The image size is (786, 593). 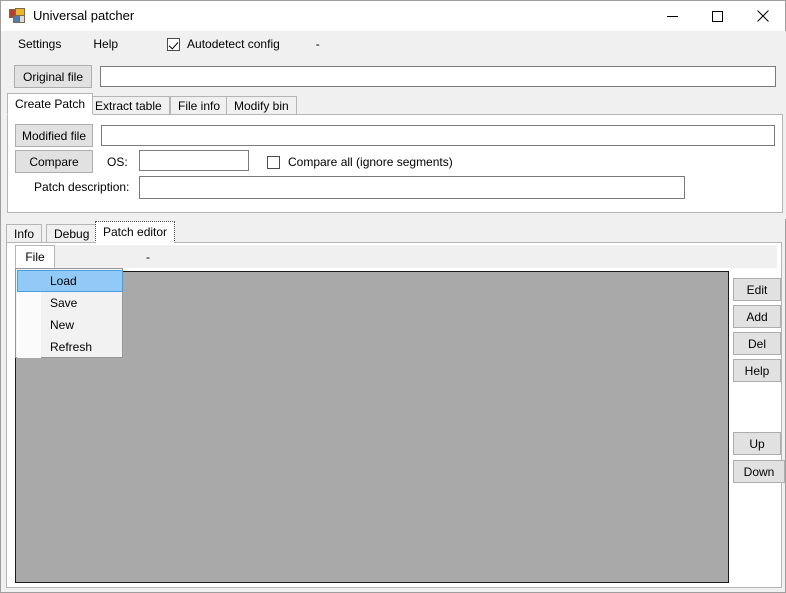 I want to click on tab-patch-editor: Patch editor, so click(x=135, y=232).